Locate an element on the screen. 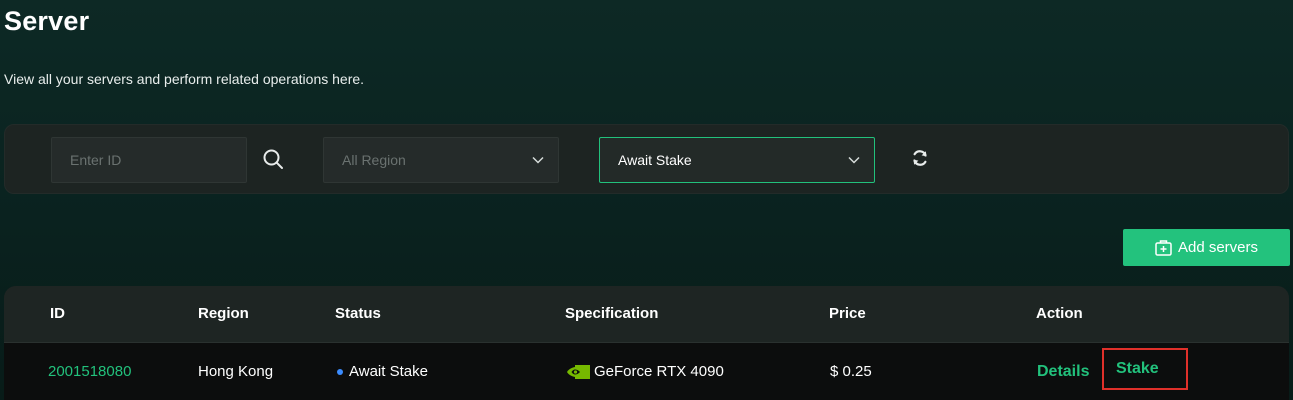  details-link: Details is located at coordinates (1063, 372).